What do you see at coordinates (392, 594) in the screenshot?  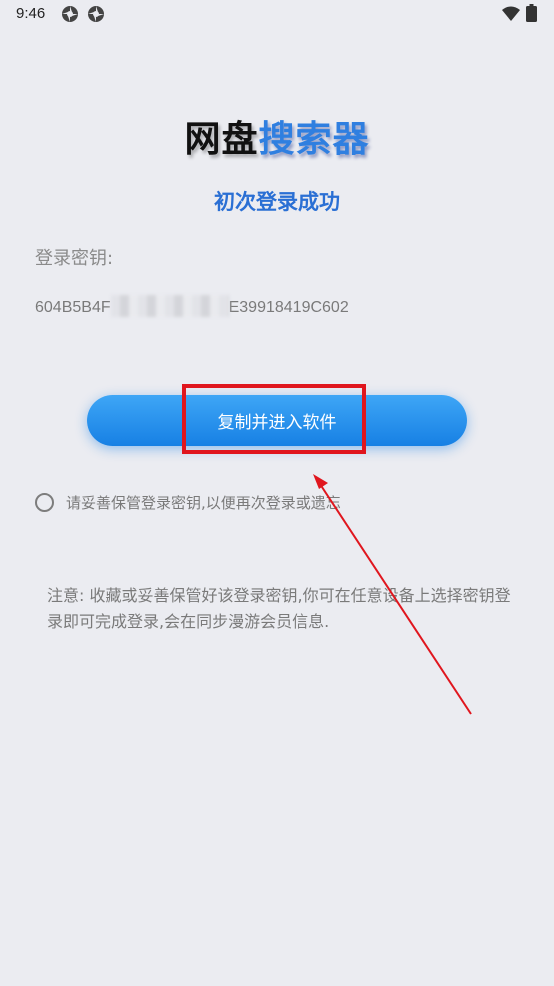 I see `annotation-arrow` at bounding box center [392, 594].